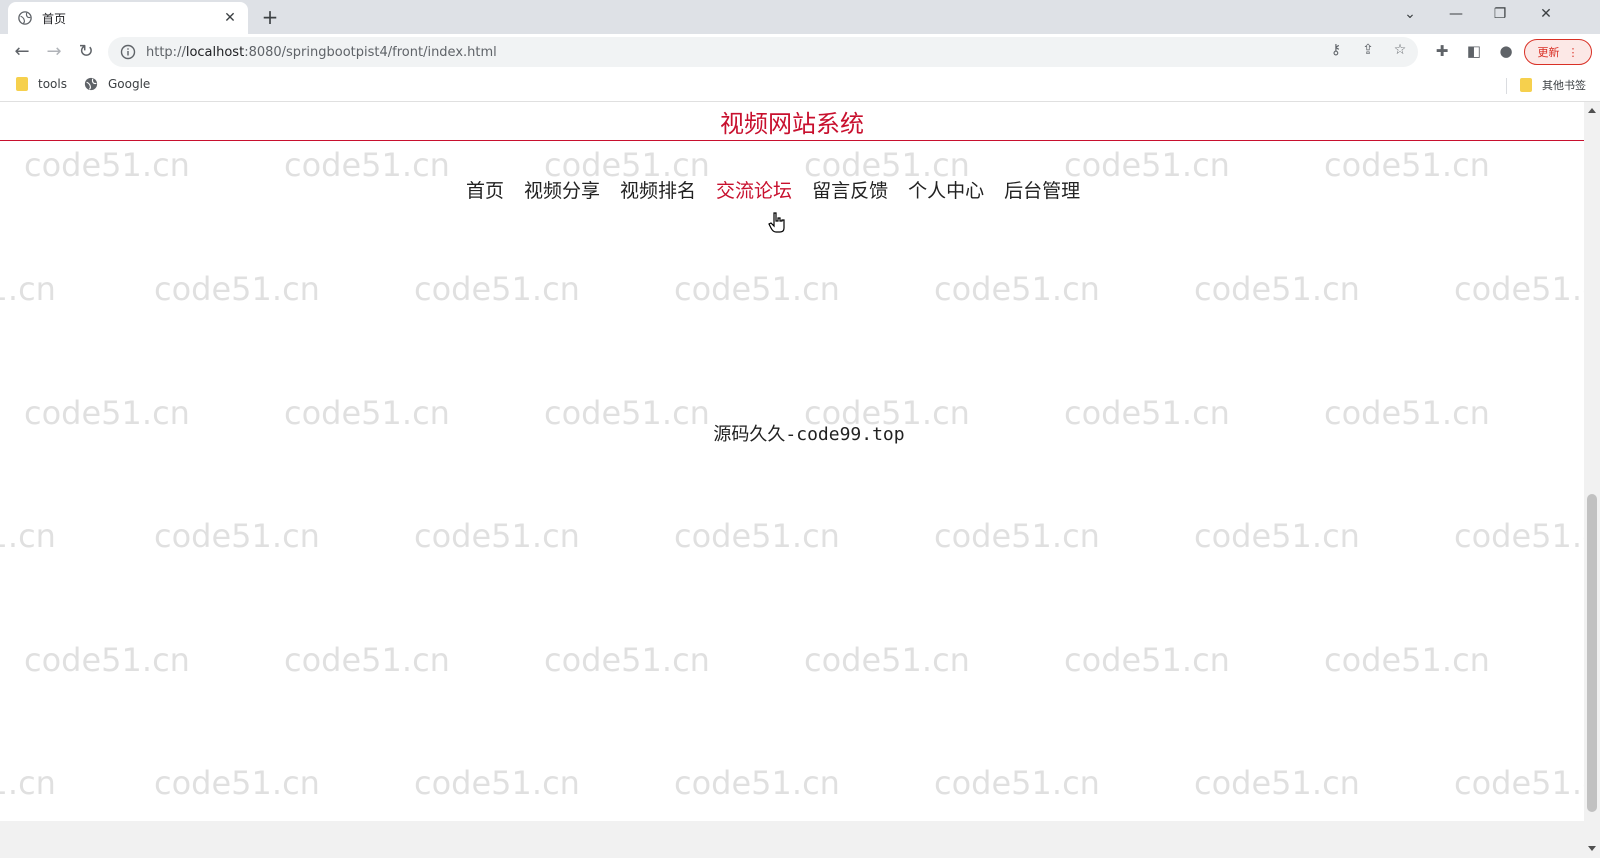 Image resolution: width=1600 pixels, height=858 pixels. What do you see at coordinates (52, 84) in the screenshot?
I see `bookmark-label: tools` at bounding box center [52, 84].